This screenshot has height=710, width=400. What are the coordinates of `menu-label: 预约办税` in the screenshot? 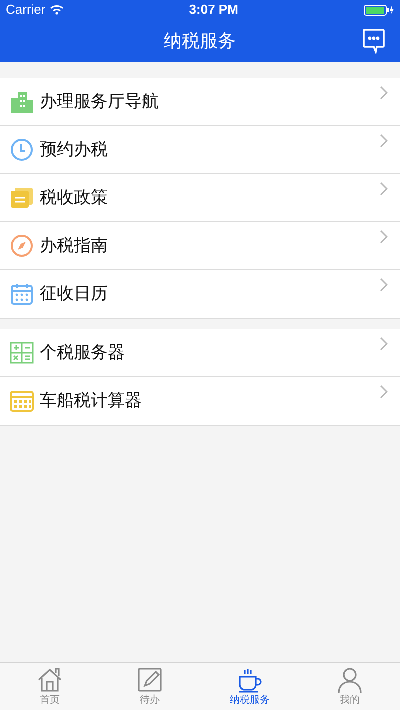 It's located at (74, 149).